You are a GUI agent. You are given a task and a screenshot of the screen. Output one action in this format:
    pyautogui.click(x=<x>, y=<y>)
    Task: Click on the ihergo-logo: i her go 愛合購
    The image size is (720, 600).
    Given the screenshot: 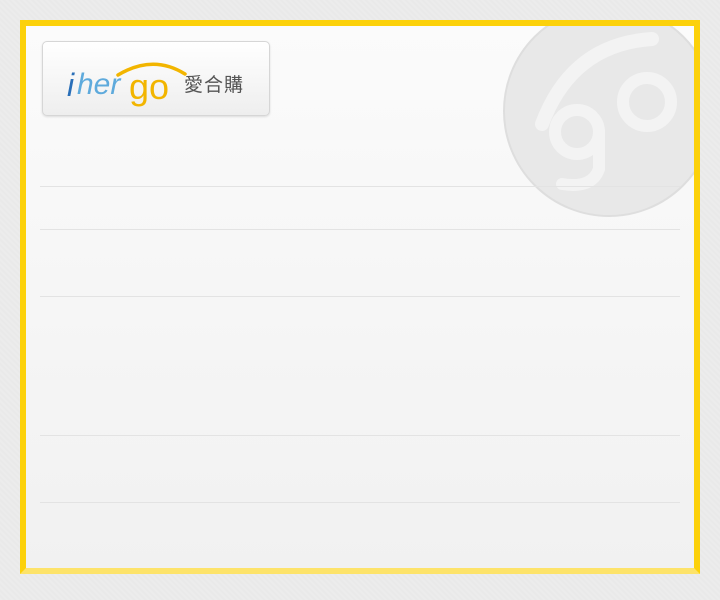 What is the action you would take?
    pyautogui.click(x=156, y=78)
    